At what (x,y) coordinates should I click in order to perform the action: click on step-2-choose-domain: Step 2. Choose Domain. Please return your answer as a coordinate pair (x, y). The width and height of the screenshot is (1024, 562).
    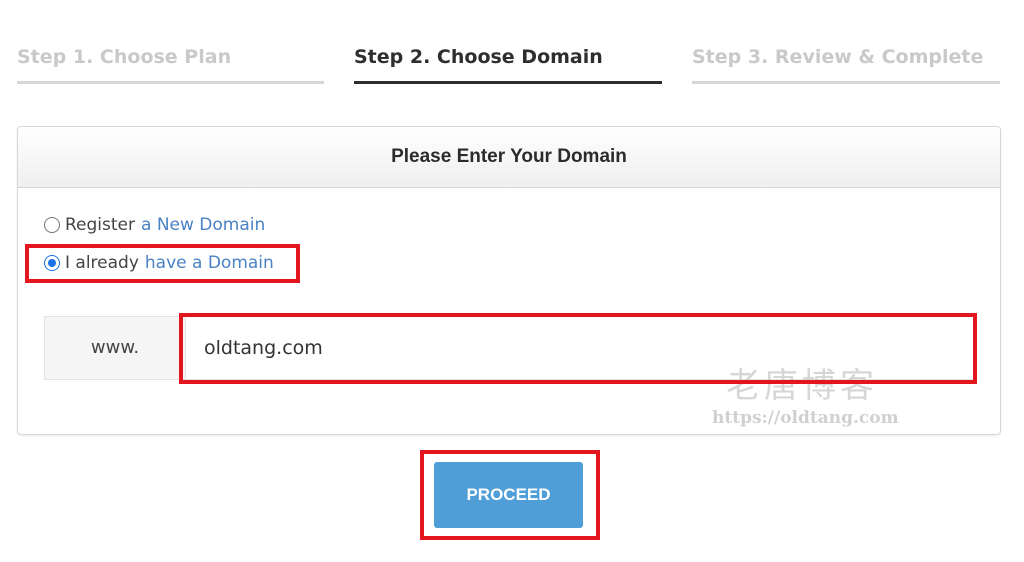
    Looking at the image, I should click on (508, 66).